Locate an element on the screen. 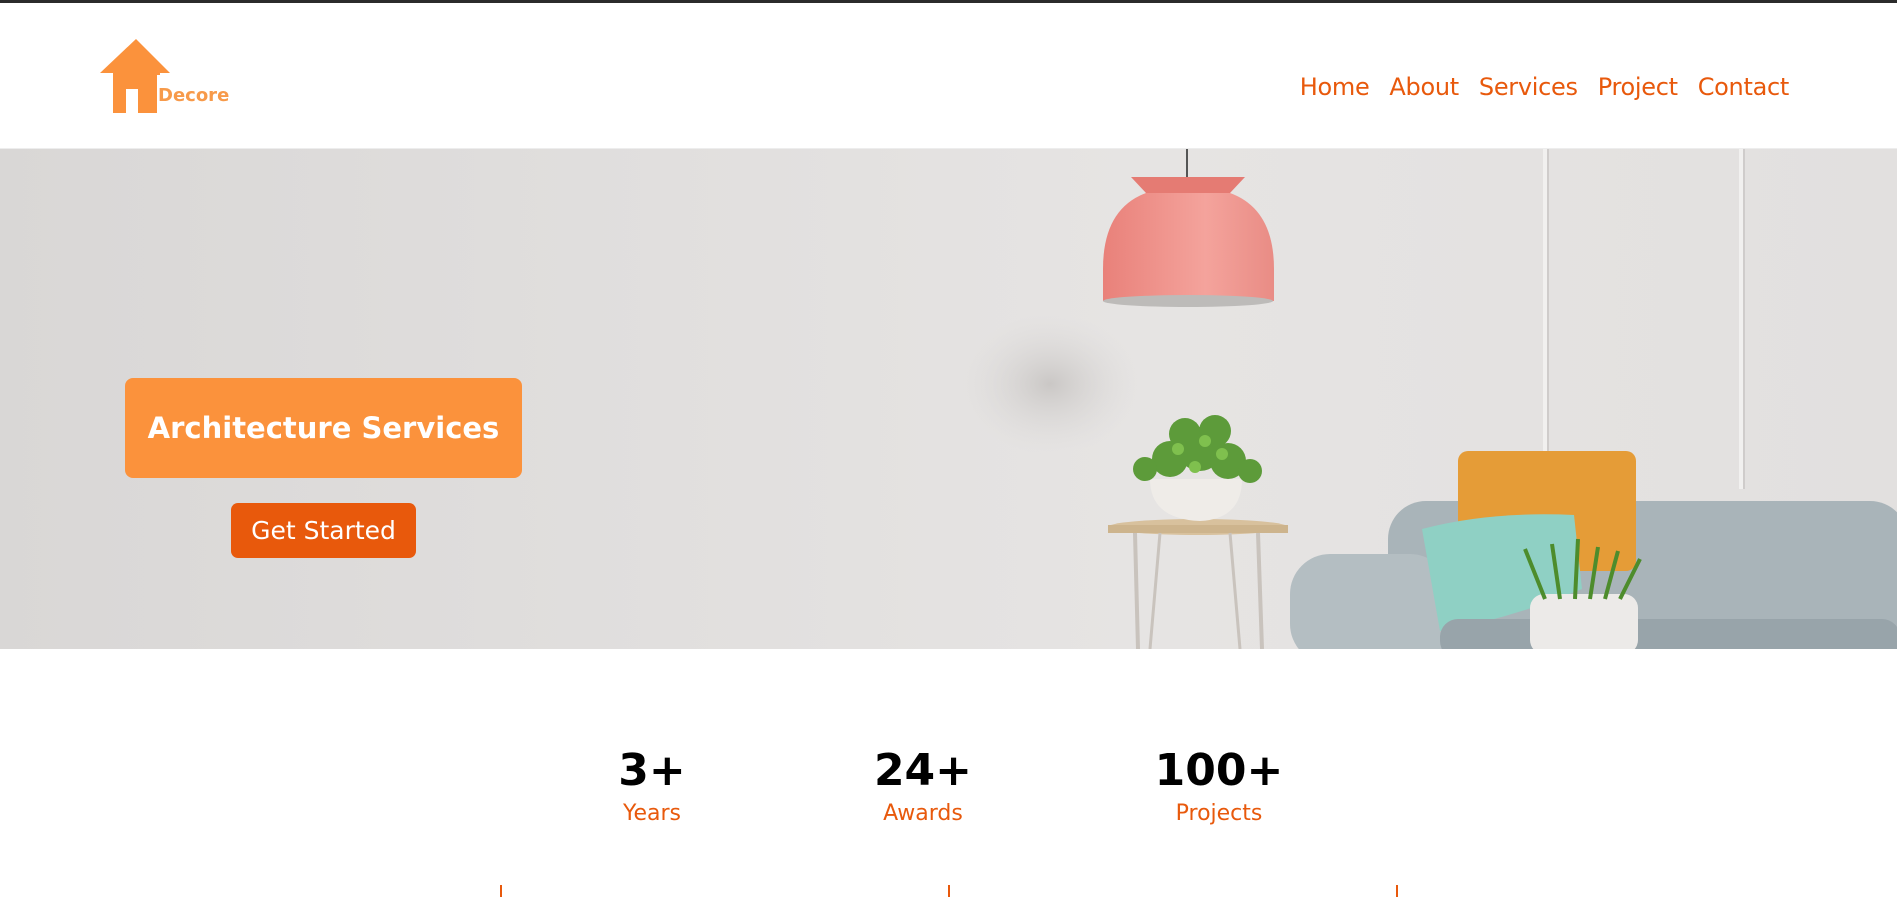 This screenshot has width=1897, height=897. hero-title-card: Architecture Services is located at coordinates (323, 428).